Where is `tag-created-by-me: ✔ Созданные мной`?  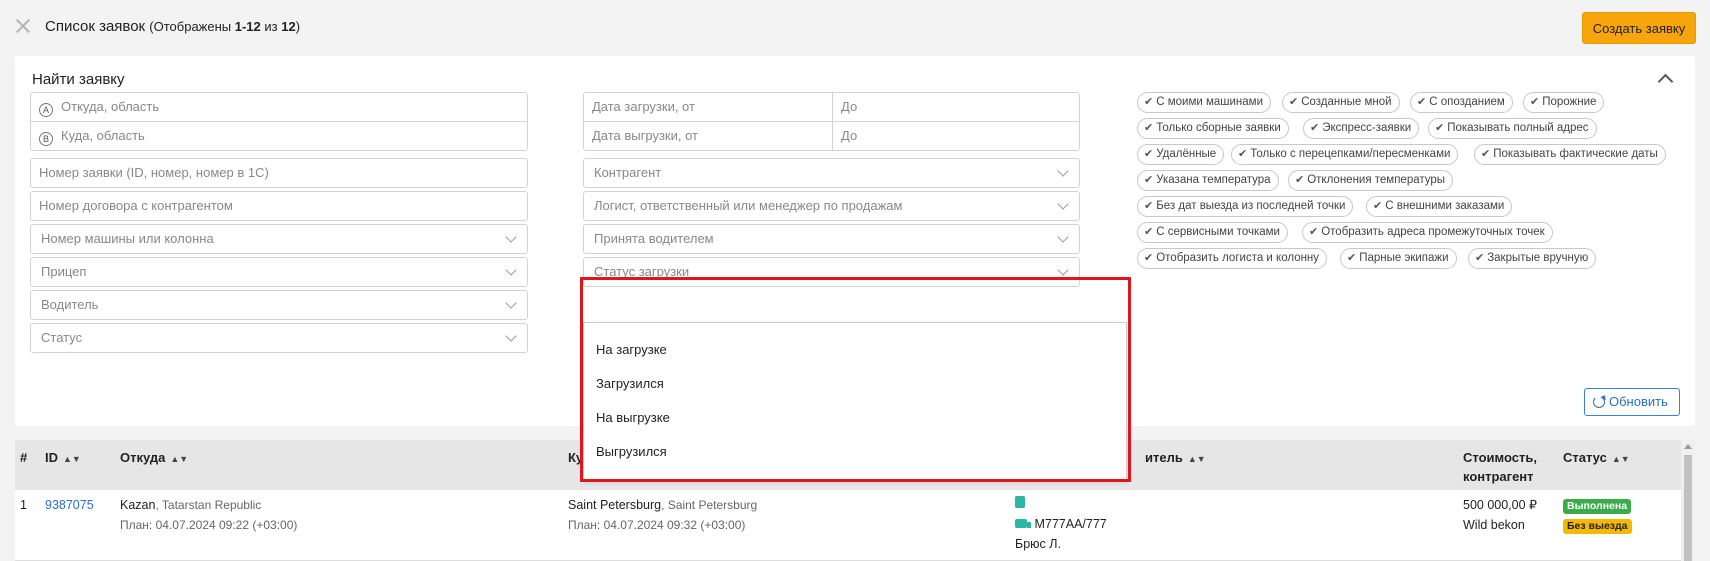
tag-created-by-me: ✔ Созданные мной is located at coordinates (1341, 102).